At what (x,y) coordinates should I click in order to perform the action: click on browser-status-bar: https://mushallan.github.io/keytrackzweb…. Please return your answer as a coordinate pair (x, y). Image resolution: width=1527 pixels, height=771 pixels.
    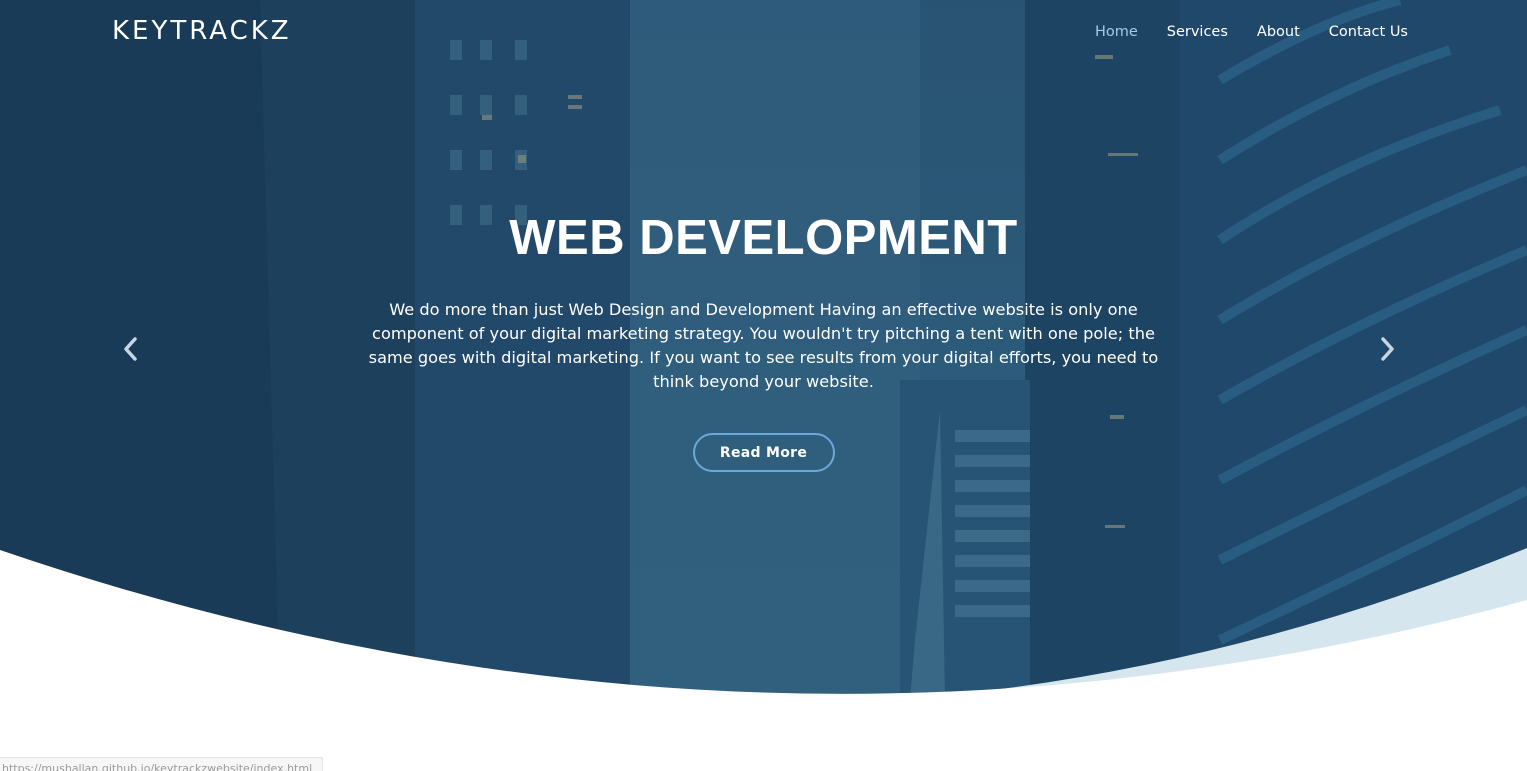
    Looking at the image, I should click on (161, 764).